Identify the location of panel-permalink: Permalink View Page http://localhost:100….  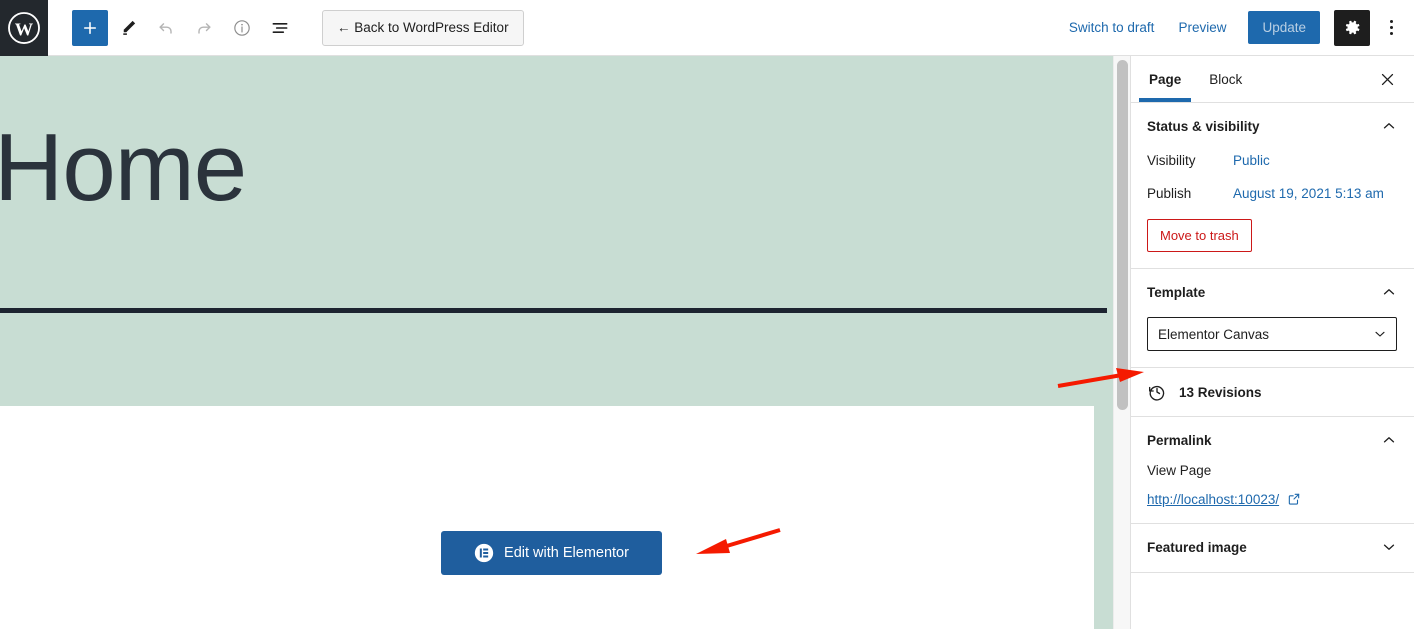
(1272, 470).